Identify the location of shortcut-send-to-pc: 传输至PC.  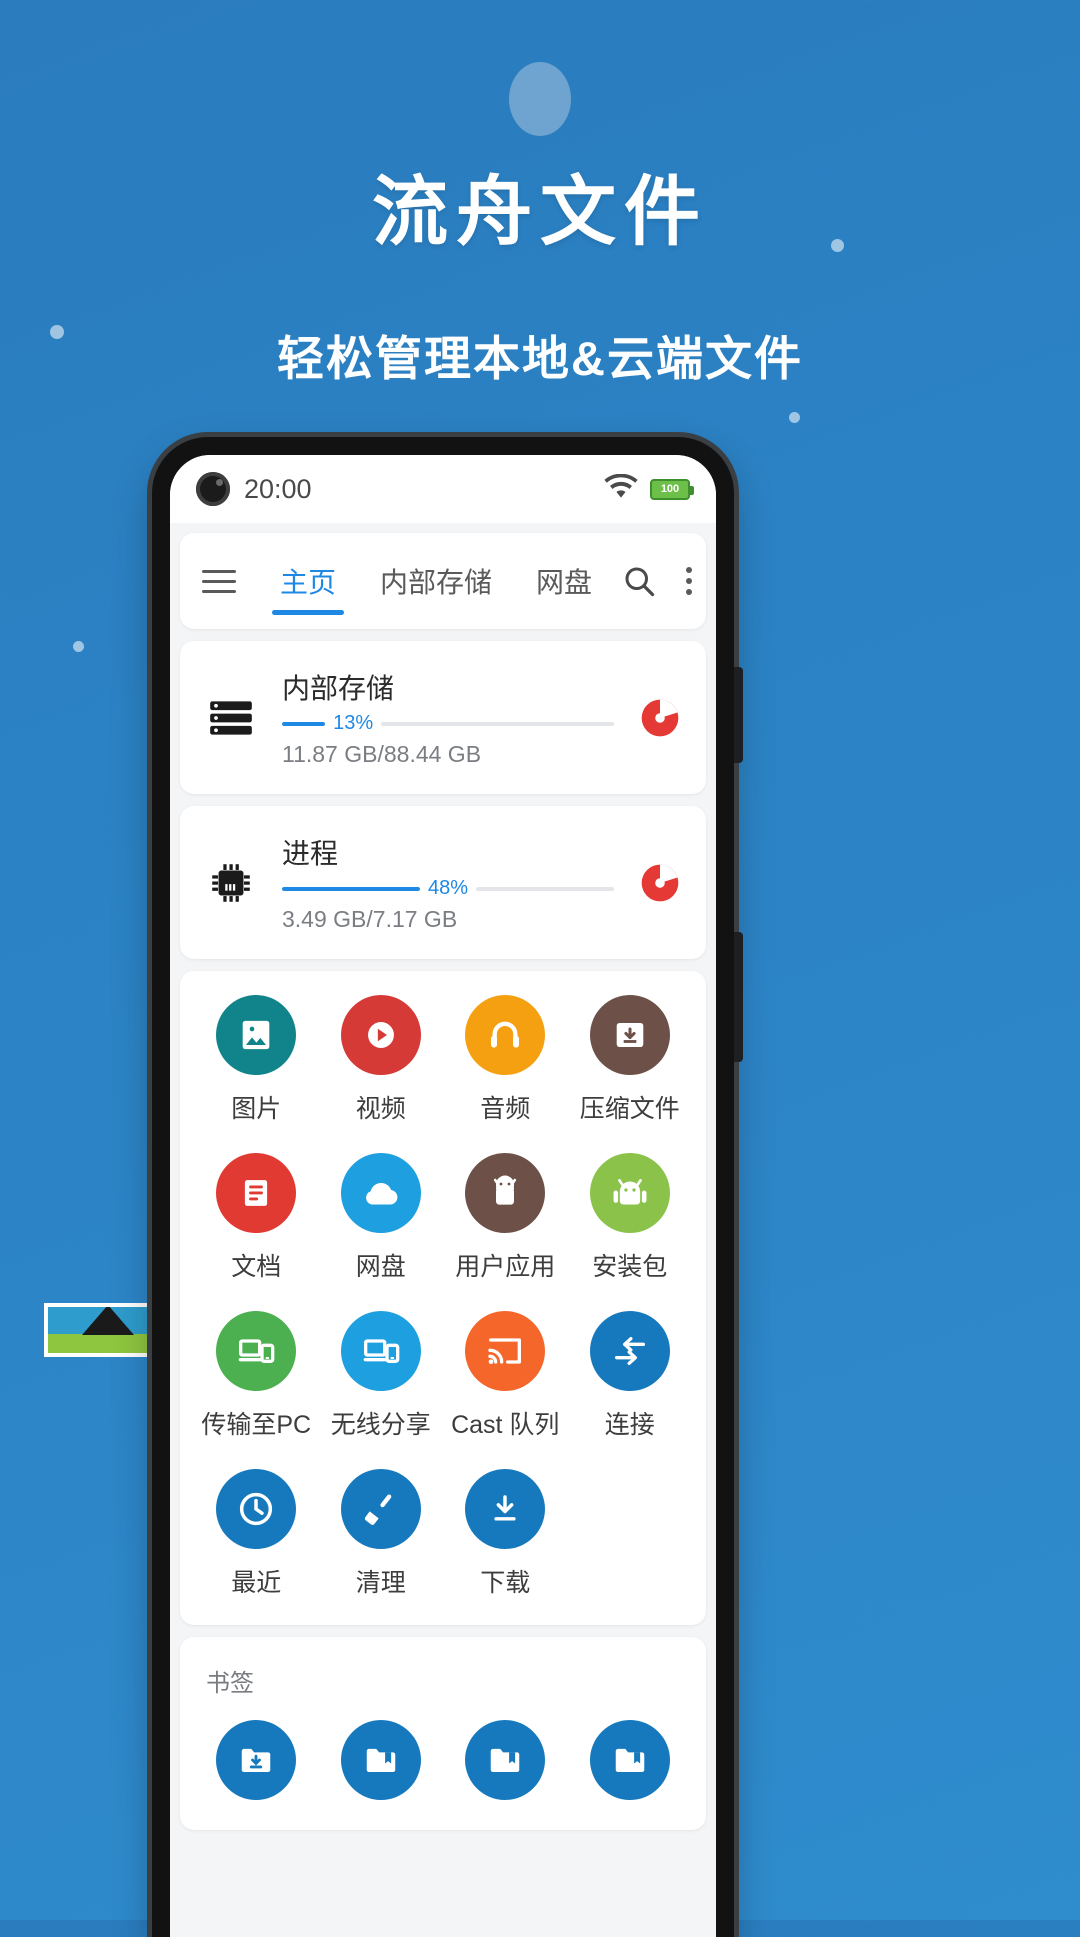
(256, 1376).